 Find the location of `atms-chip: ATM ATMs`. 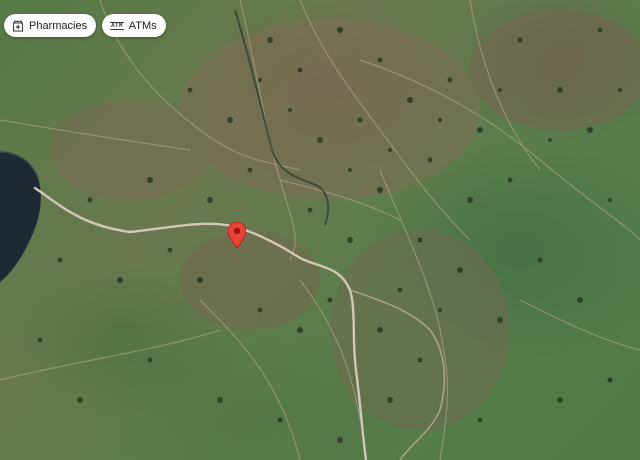

atms-chip: ATM ATMs is located at coordinates (134, 25).